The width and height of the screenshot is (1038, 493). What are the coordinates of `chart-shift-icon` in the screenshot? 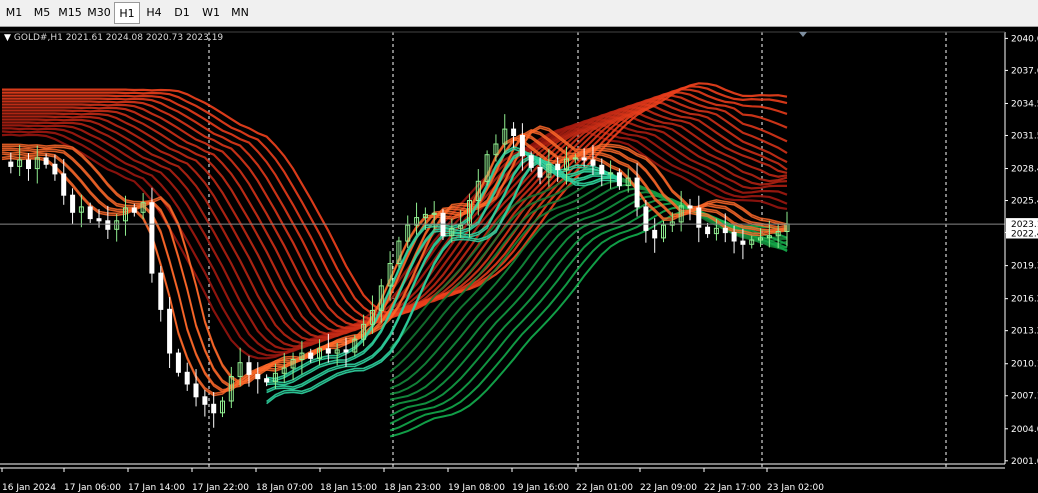 It's located at (803, 34).